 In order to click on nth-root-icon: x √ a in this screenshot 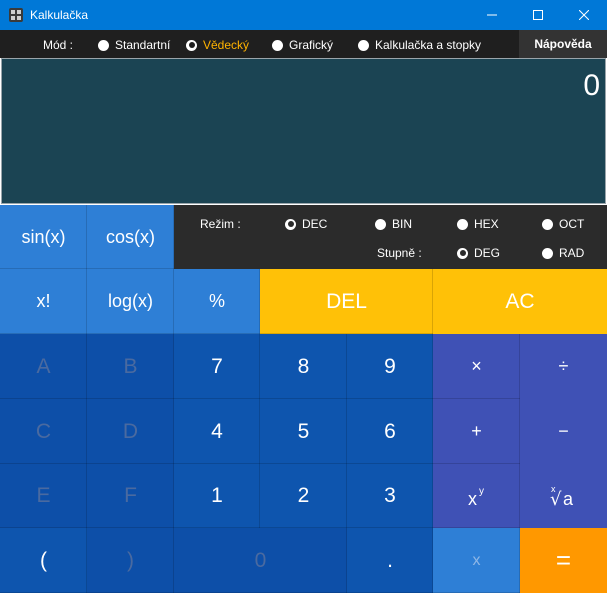, I will do `click(562, 497)`.